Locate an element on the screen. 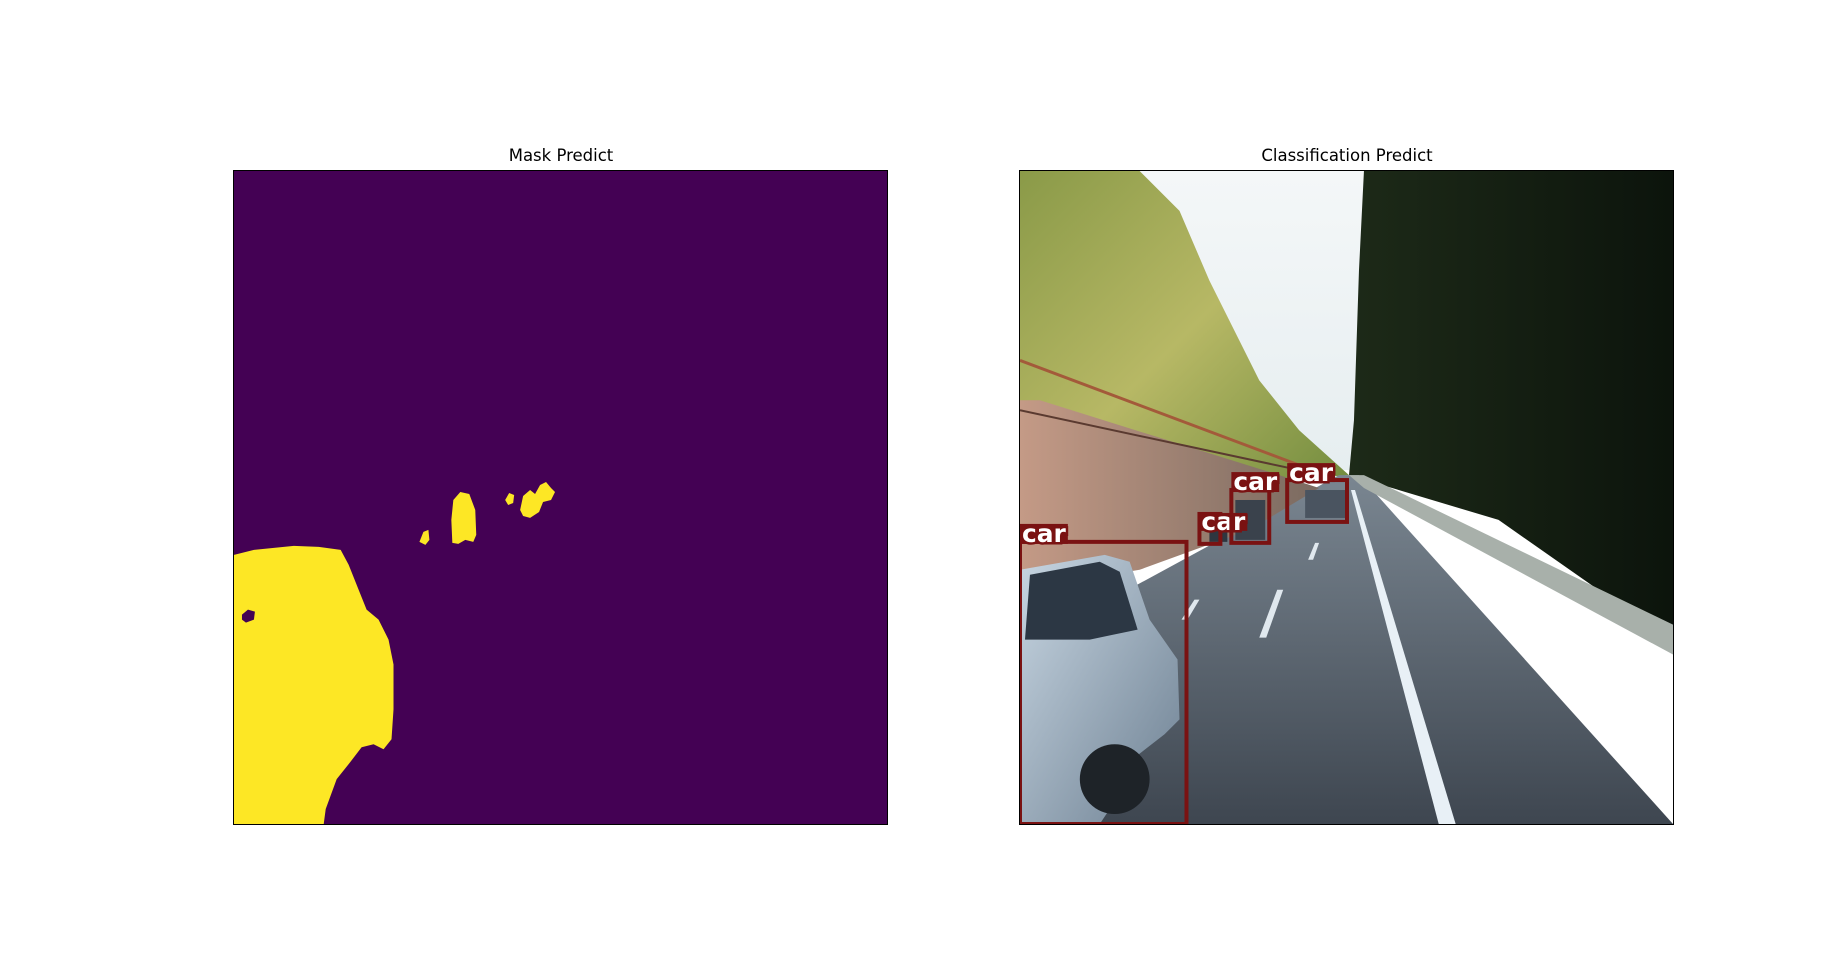 This screenshot has height=977, width=1848. mask-predict-title: Mask Predict is located at coordinates (561, 155).